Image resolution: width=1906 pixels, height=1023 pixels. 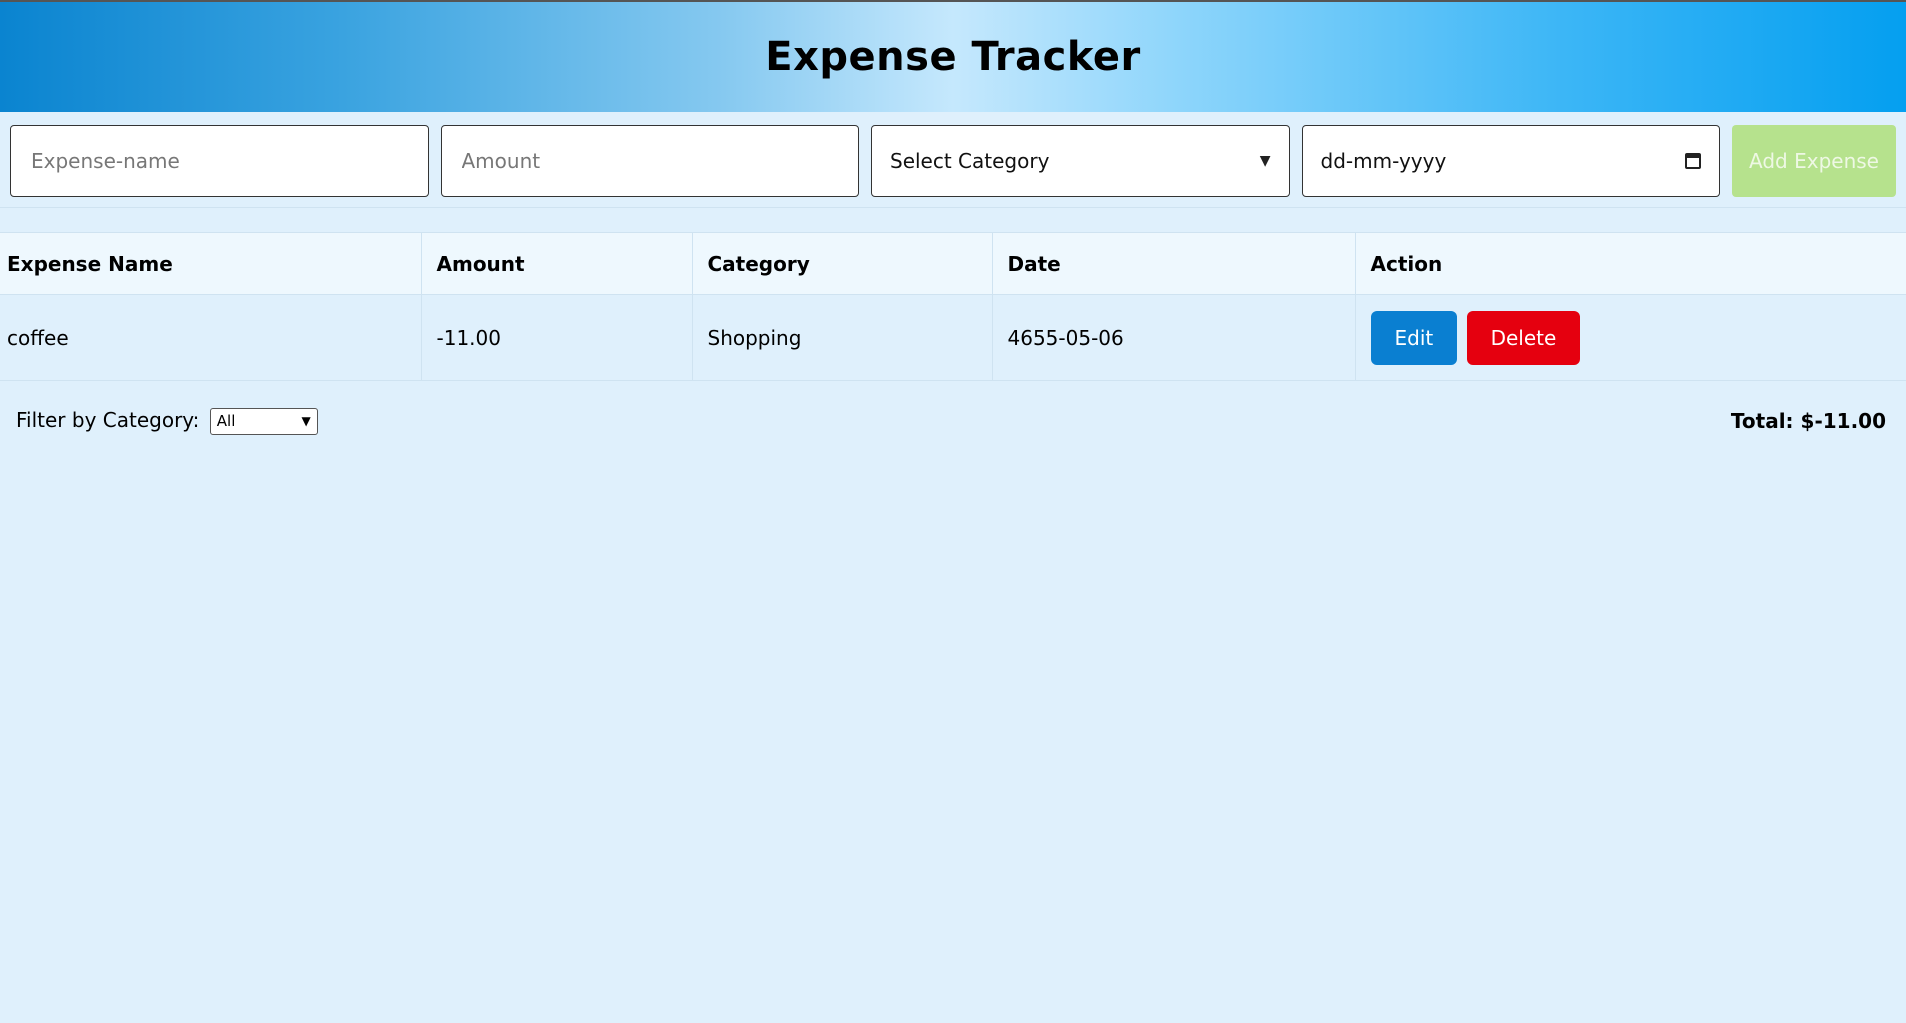 I want to click on cell-category: Shopping, so click(x=842, y=337).